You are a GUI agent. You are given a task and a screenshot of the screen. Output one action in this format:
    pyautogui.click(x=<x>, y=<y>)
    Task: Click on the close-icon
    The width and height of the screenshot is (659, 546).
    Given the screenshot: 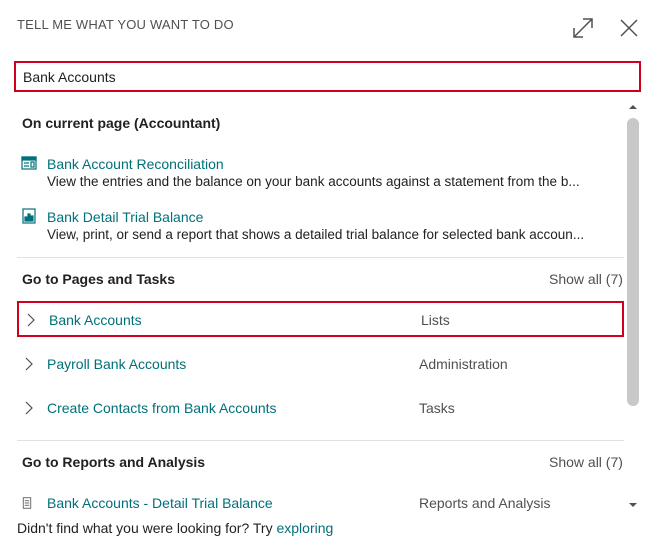 What is the action you would take?
    pyautogui.click(x=629, y=28)
    